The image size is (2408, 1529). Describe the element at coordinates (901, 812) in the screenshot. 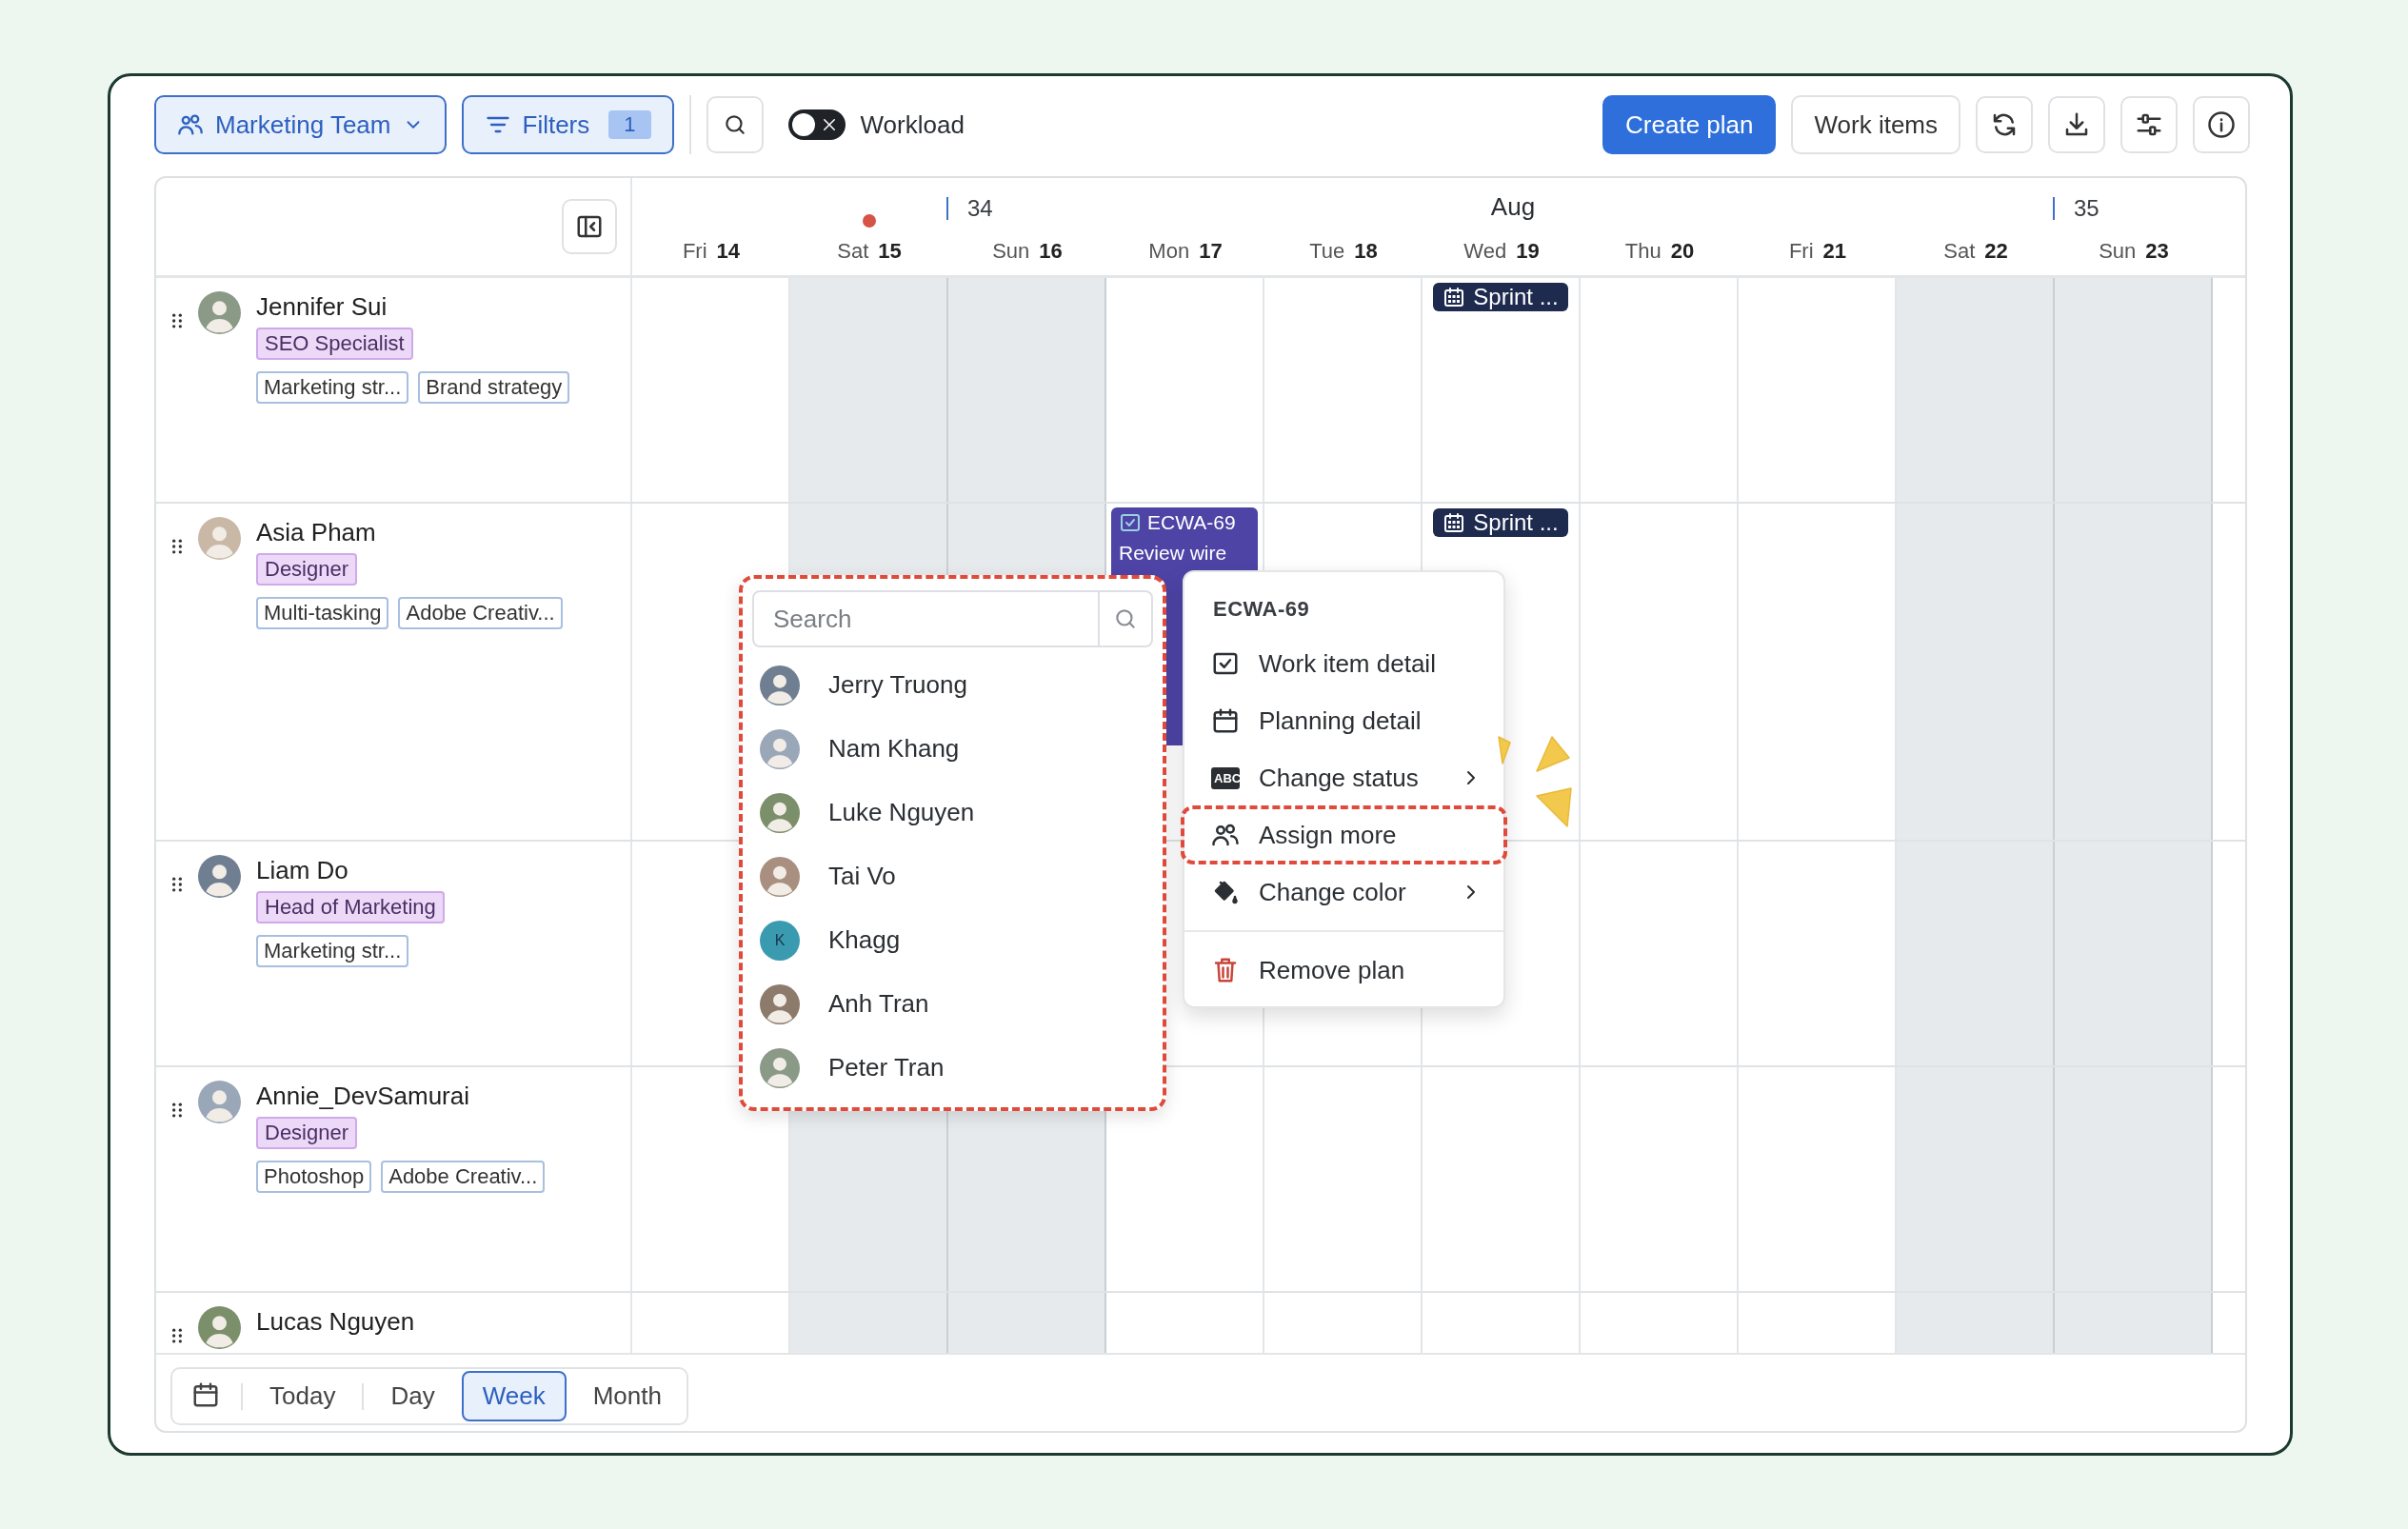

I see `person-option: Luke Nguyen` at that location.